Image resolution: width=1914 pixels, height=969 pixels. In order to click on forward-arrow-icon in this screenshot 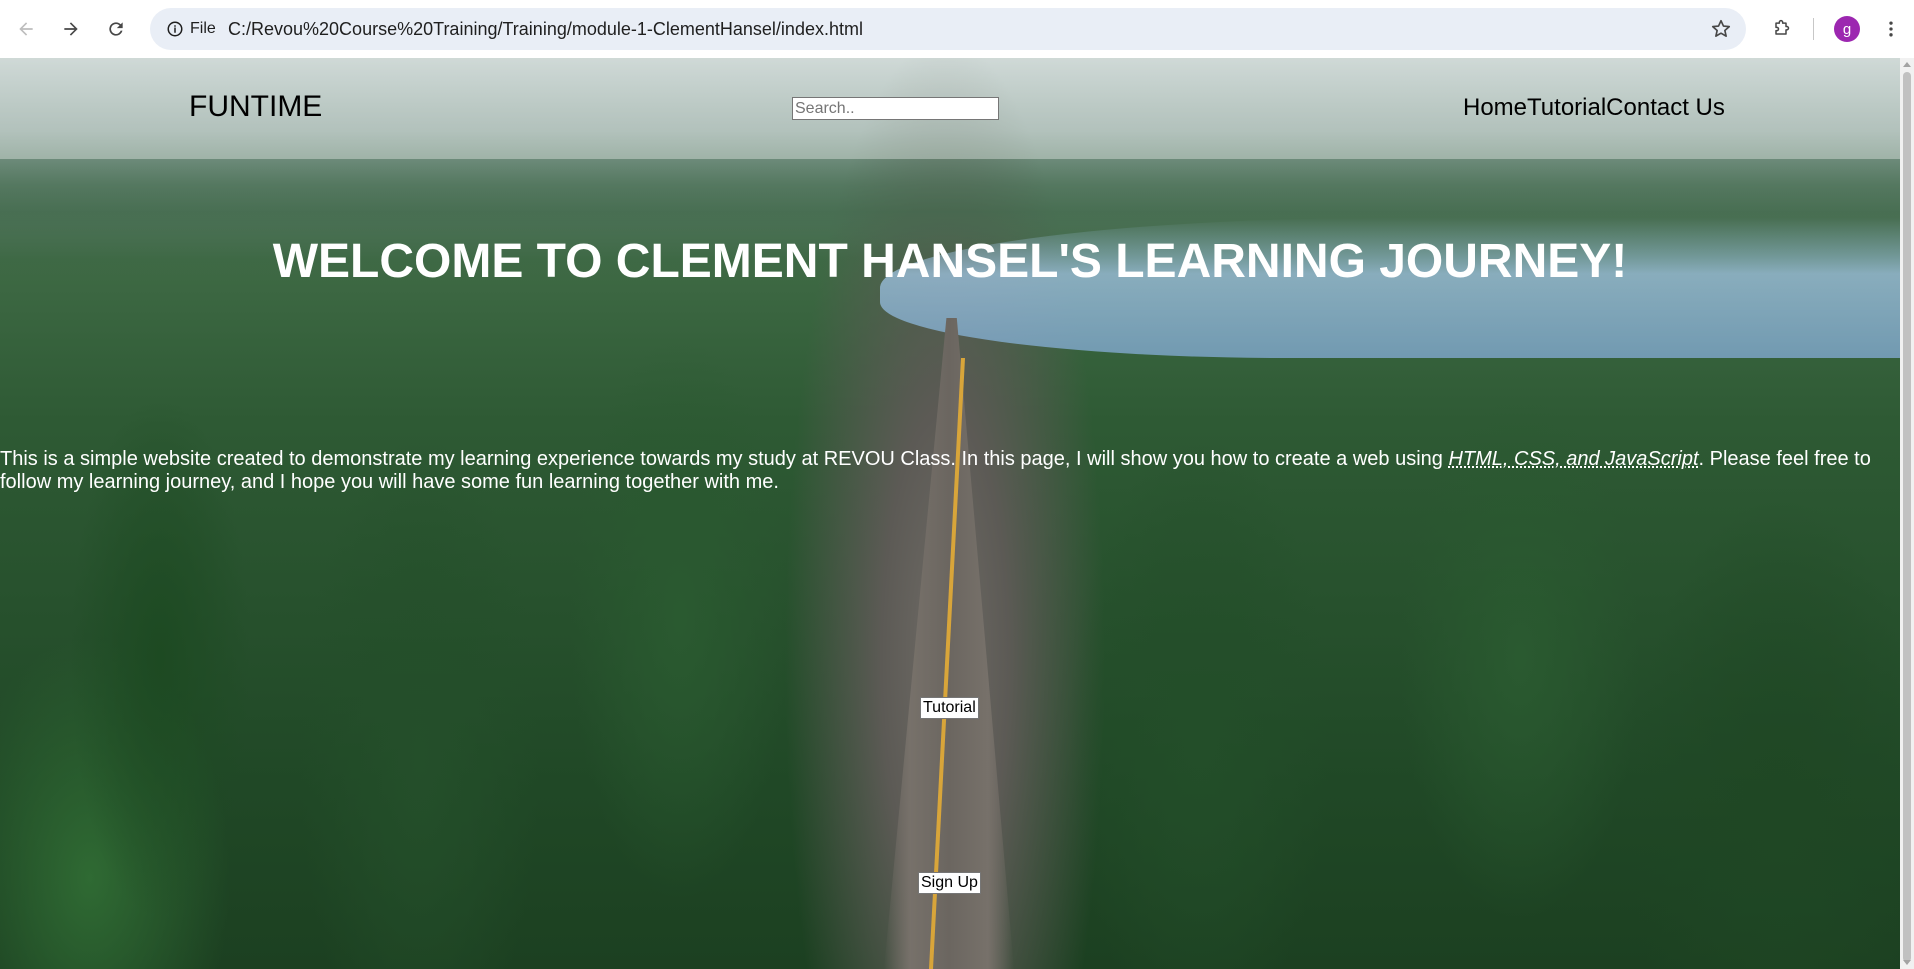, I will do `click(71, 29)`.